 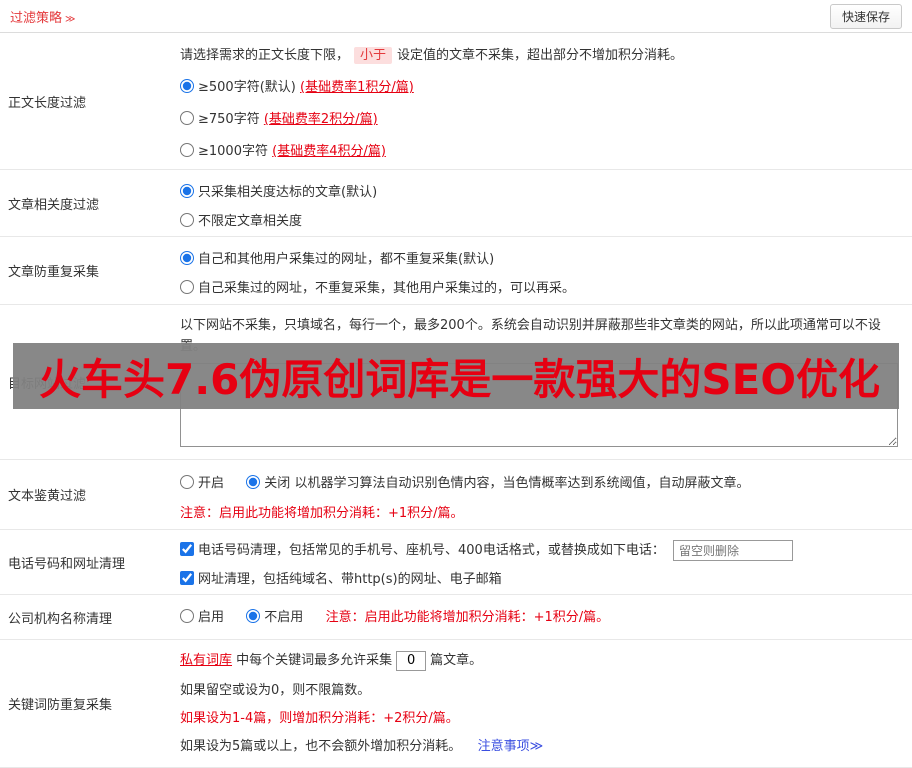 I want to click on private-thesaurus-link: 私有词库, so click(x=206, y=660).